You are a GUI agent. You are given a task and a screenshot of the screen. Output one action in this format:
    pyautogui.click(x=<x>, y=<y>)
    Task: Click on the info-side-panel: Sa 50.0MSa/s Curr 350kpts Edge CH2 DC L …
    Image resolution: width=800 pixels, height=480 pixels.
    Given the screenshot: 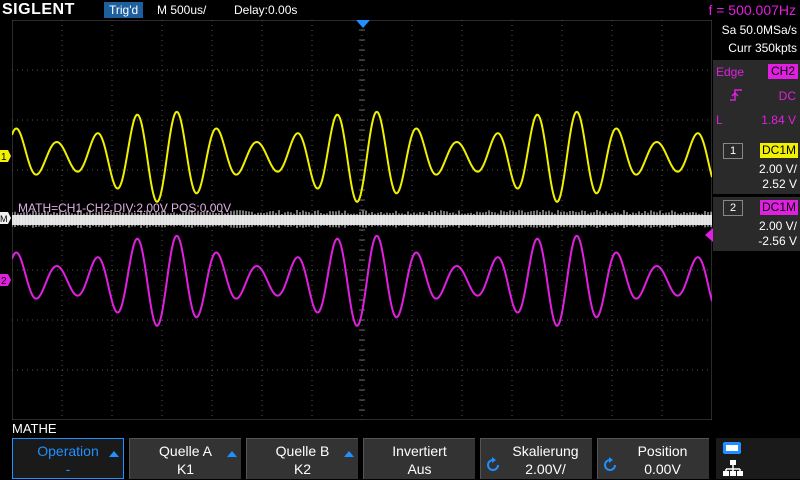 What is the action you would take?
    pyautogui.click(x=752, y=220)
    